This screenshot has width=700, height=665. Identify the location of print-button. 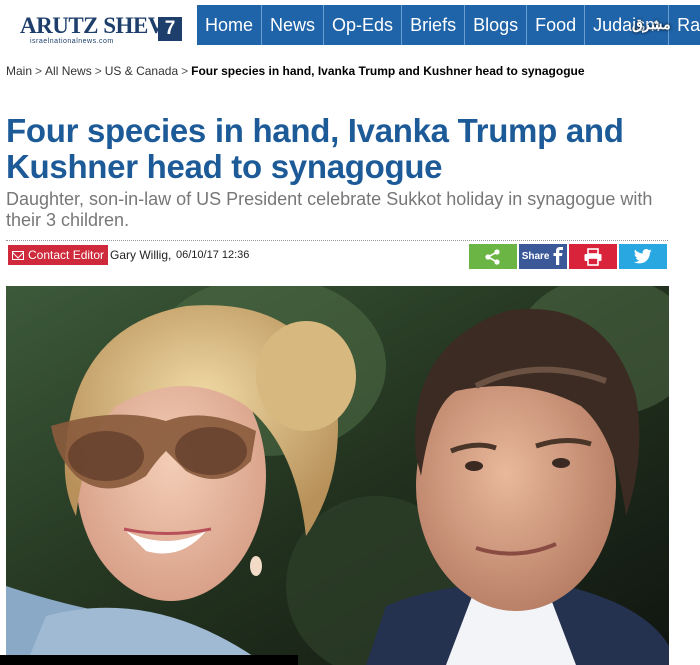
(593, 256).